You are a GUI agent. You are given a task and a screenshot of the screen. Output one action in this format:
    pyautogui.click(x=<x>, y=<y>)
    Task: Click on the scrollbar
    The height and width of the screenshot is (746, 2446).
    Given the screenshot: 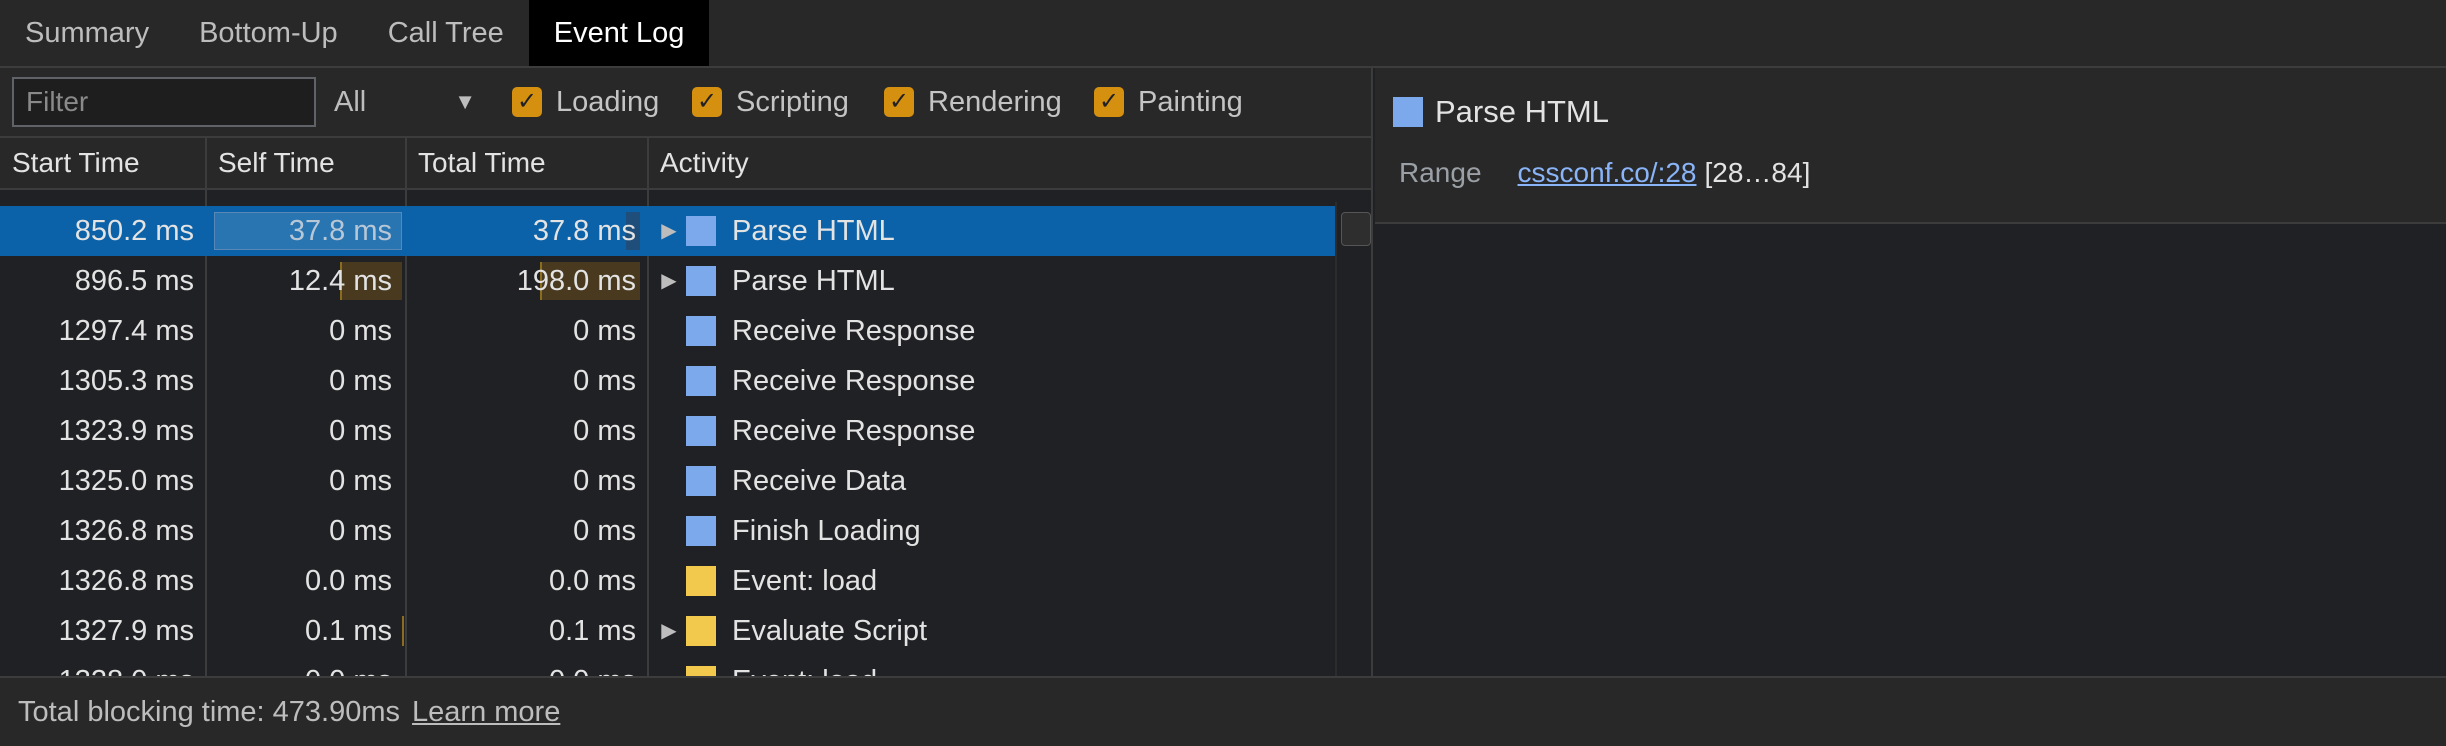 What is the action you would take?
    pyautogui.click(x=1353, y=439)
    